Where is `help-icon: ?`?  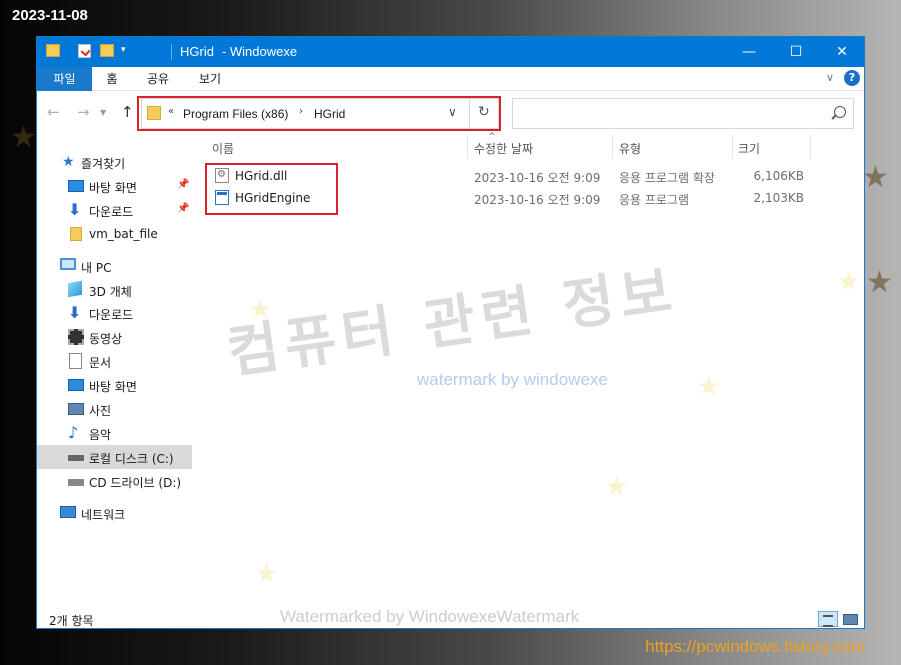 help-icon: ? is located at coordinates (852, 78).